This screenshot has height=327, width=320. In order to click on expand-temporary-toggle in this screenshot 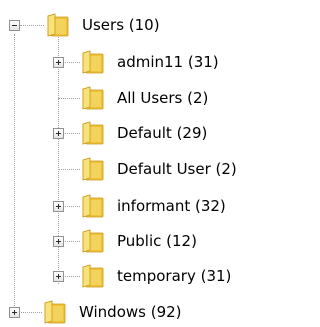, I will do `click(58, 276)`.